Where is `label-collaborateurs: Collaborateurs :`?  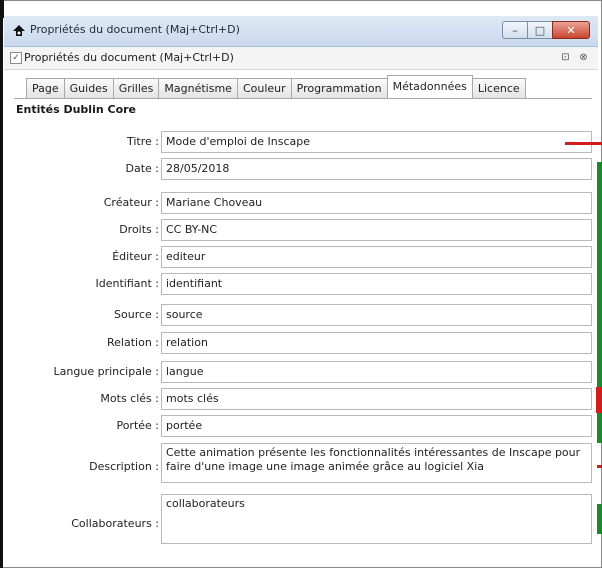 label-collaborateurs: Collaborateurs : is located at coordinates (115, 523).